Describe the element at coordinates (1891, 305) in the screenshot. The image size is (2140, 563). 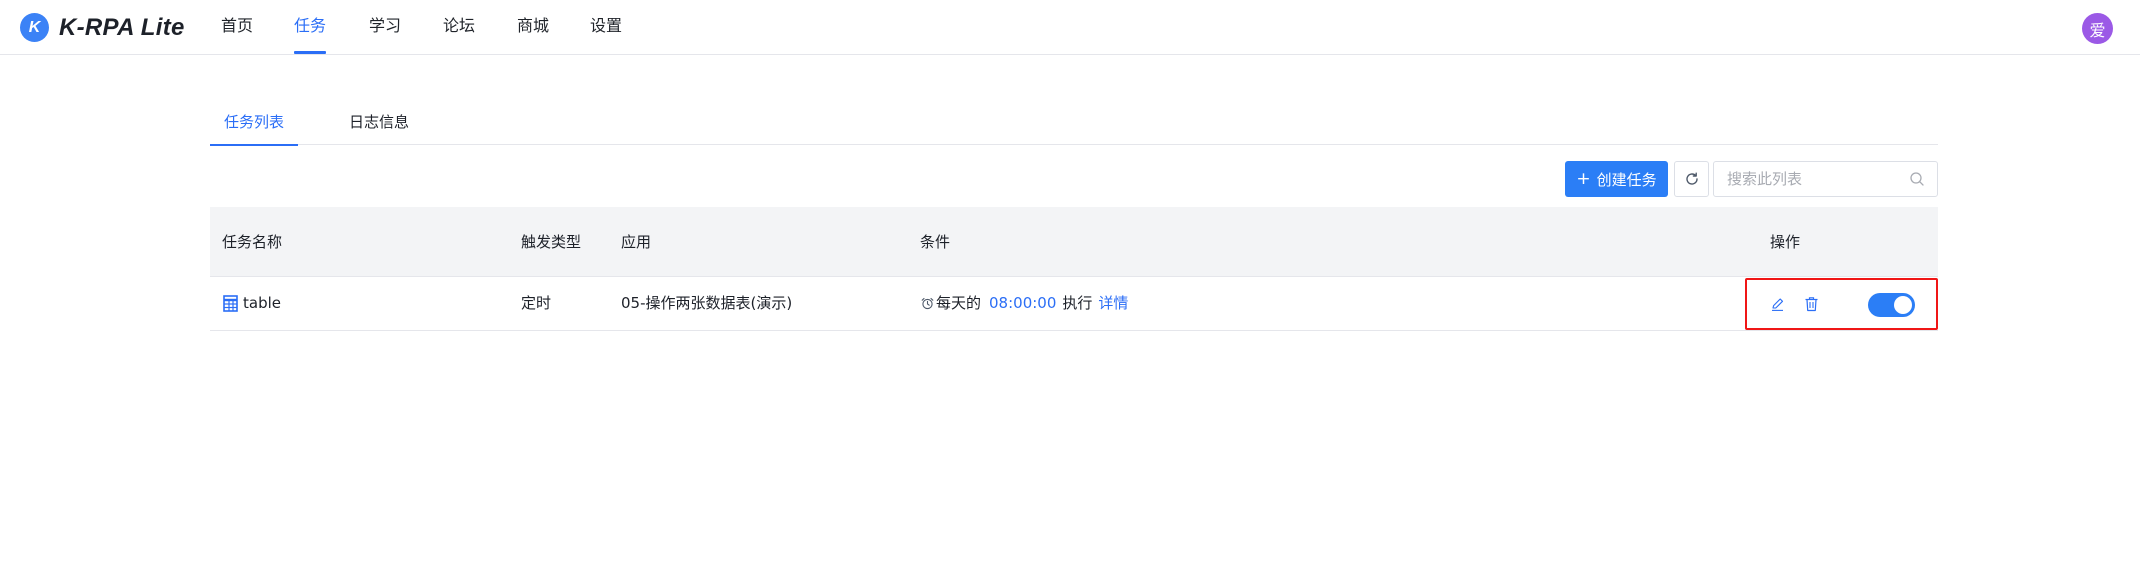
I see `task-enabled-toggle` at that location.